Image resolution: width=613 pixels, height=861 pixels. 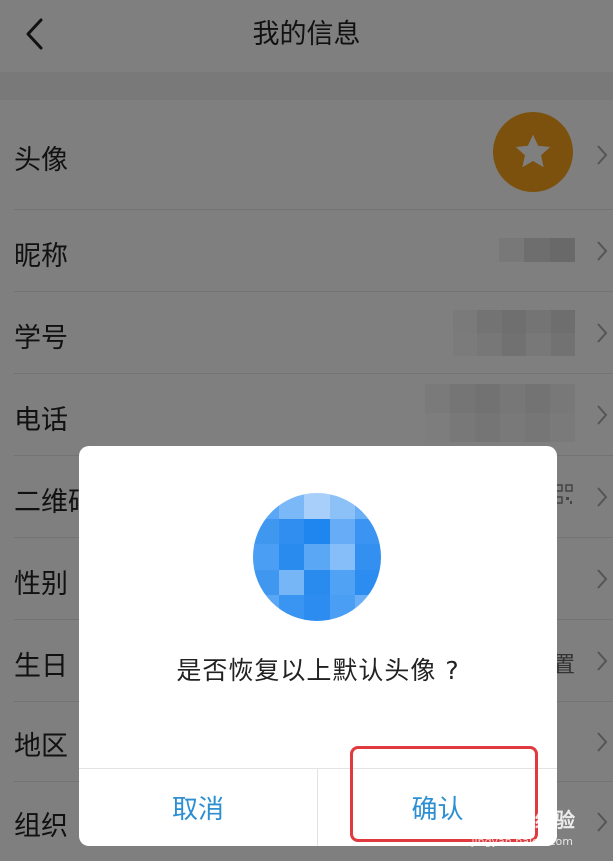 I want to click on dialog-message: 是否恢复以上默认头像 ?, so click(x=318, y=670).